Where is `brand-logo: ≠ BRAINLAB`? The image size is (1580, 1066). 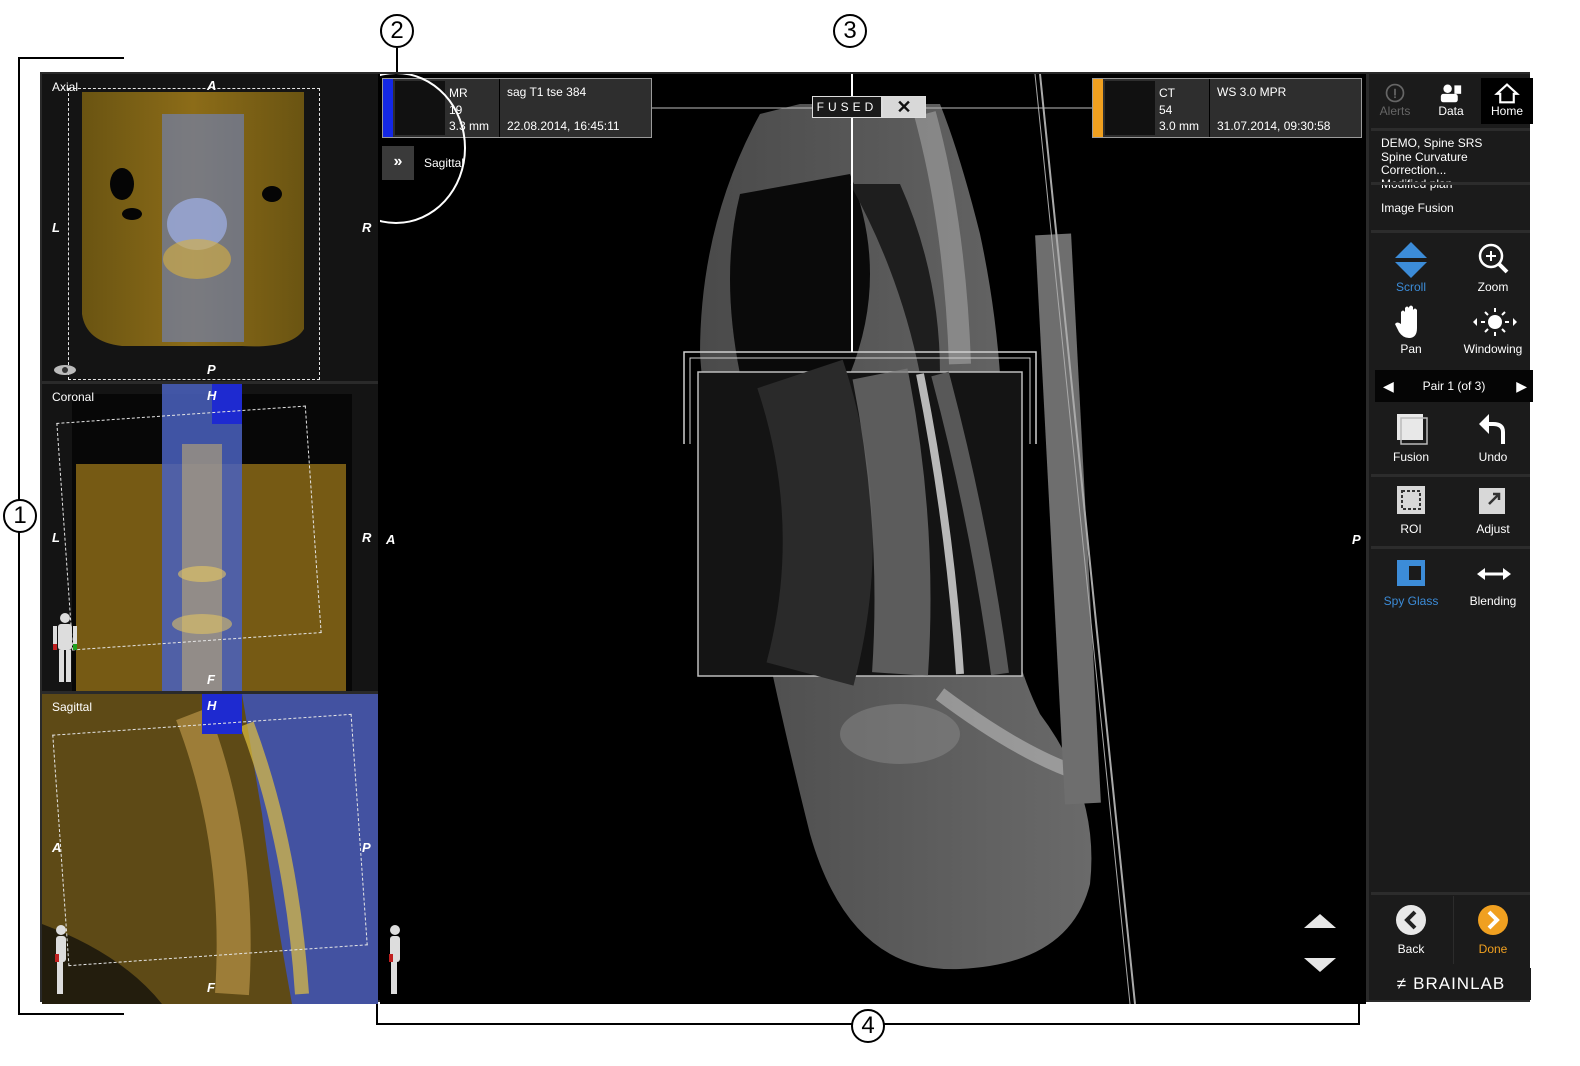
brand-logo: ≠ BRAINLAB is located at coordinates (1451, 984).